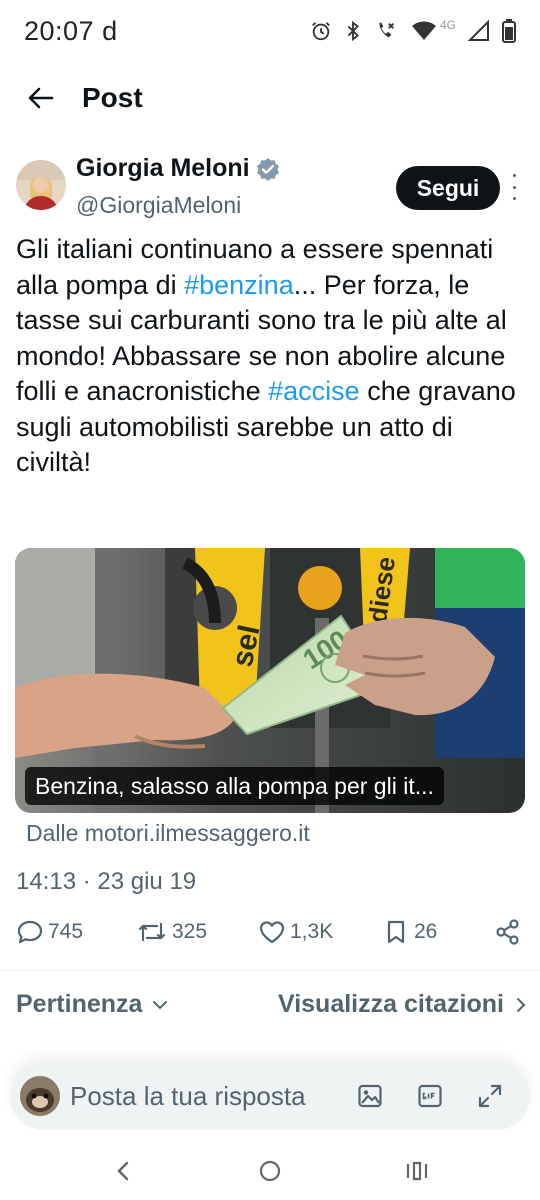 Image resolution: width=540 pixels, height=1200 pixels. I want to click on status-time: 20:07, so click(59, 30).